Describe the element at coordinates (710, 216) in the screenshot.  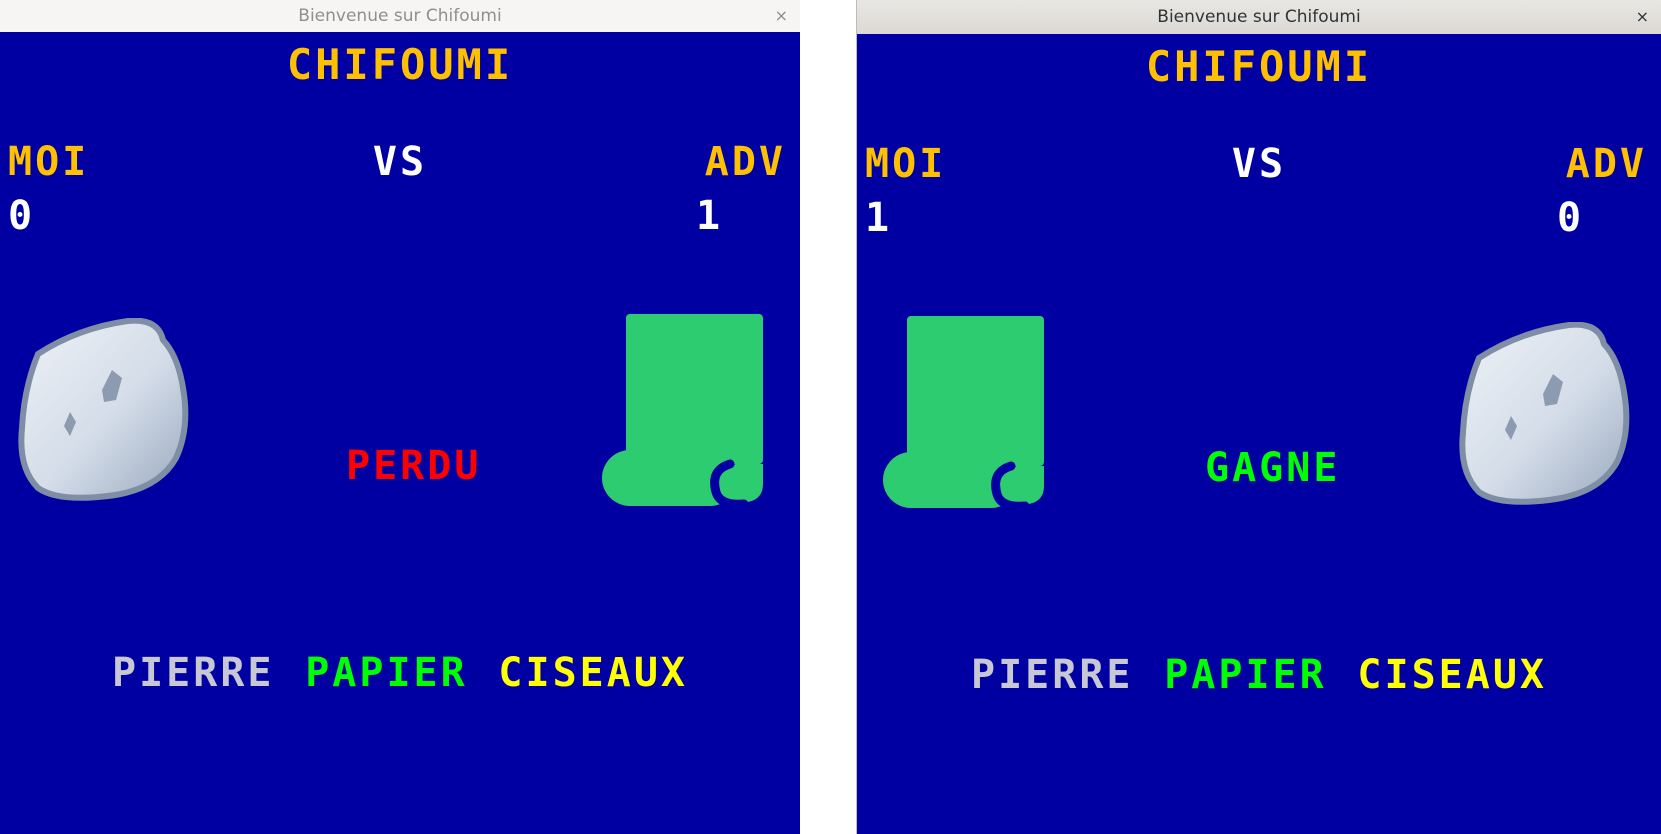
I see `opponent-score: 1` at that location.